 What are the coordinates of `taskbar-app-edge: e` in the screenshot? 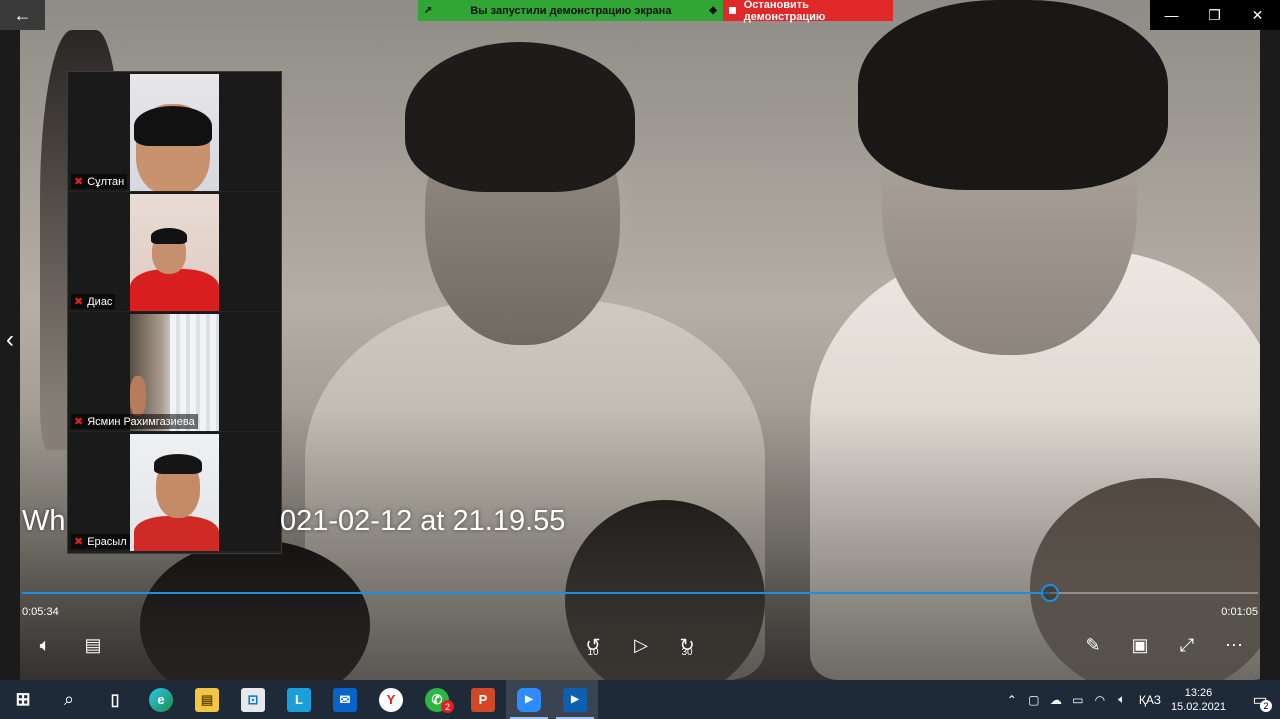 It's located at (161, 699).